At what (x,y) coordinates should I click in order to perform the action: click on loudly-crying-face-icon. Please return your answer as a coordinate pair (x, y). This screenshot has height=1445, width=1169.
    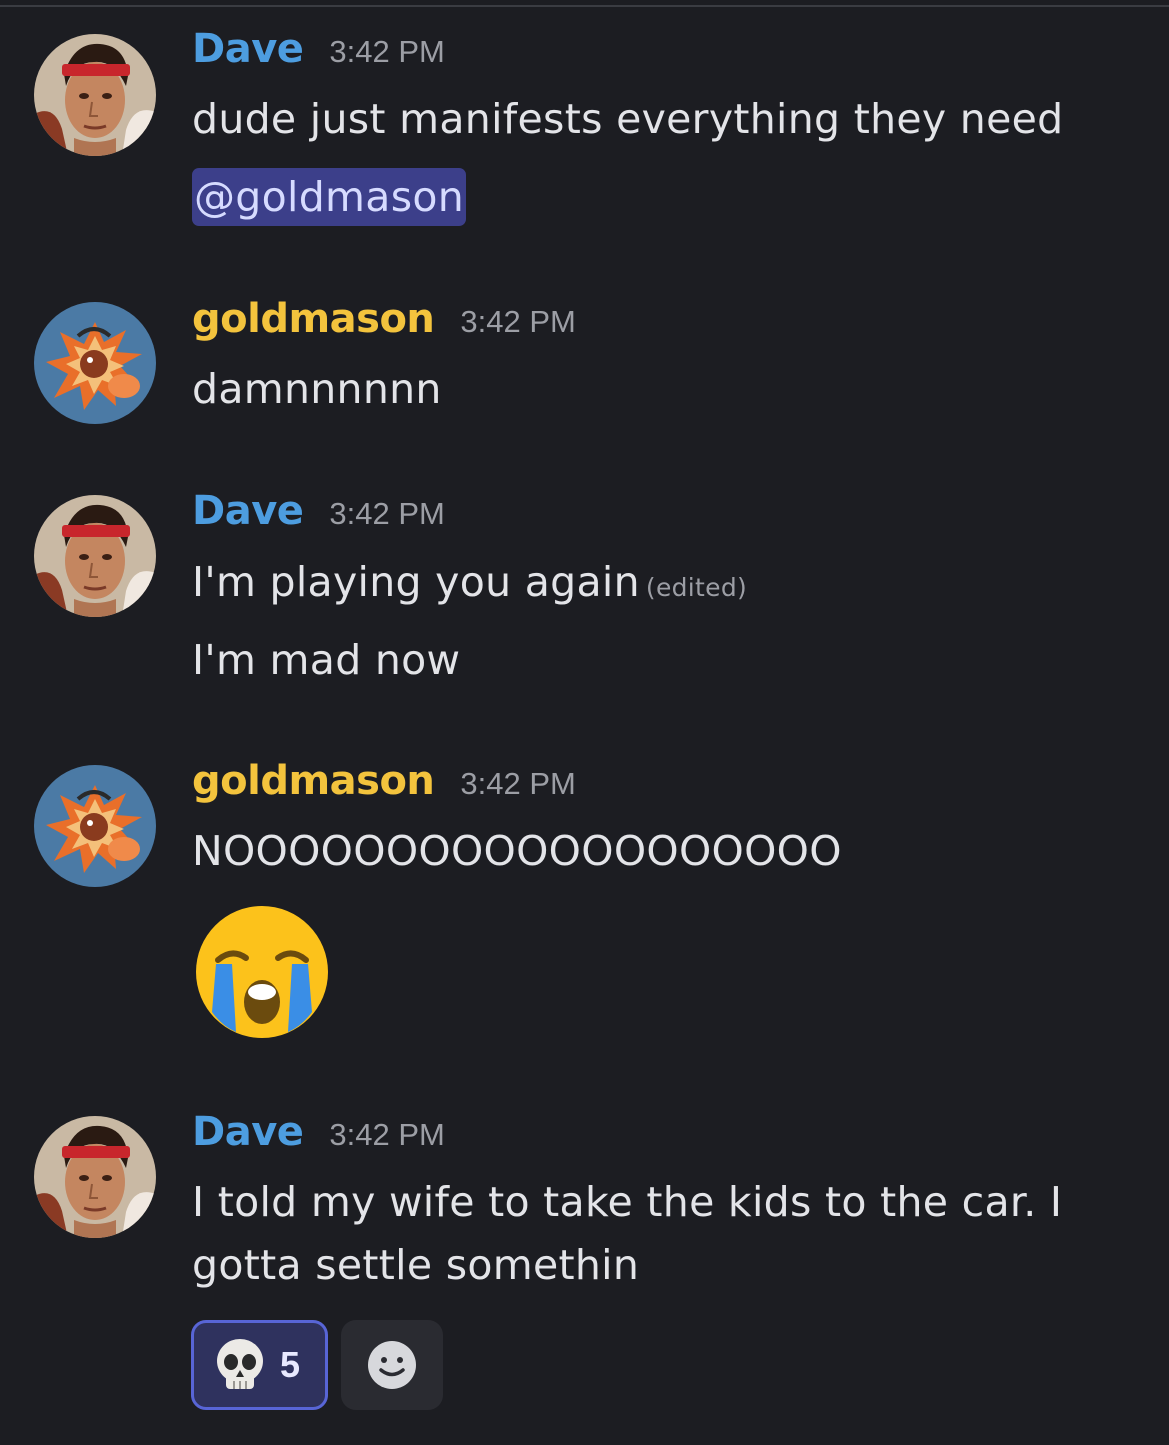
    Looking at the image, I should click on (262, 972).